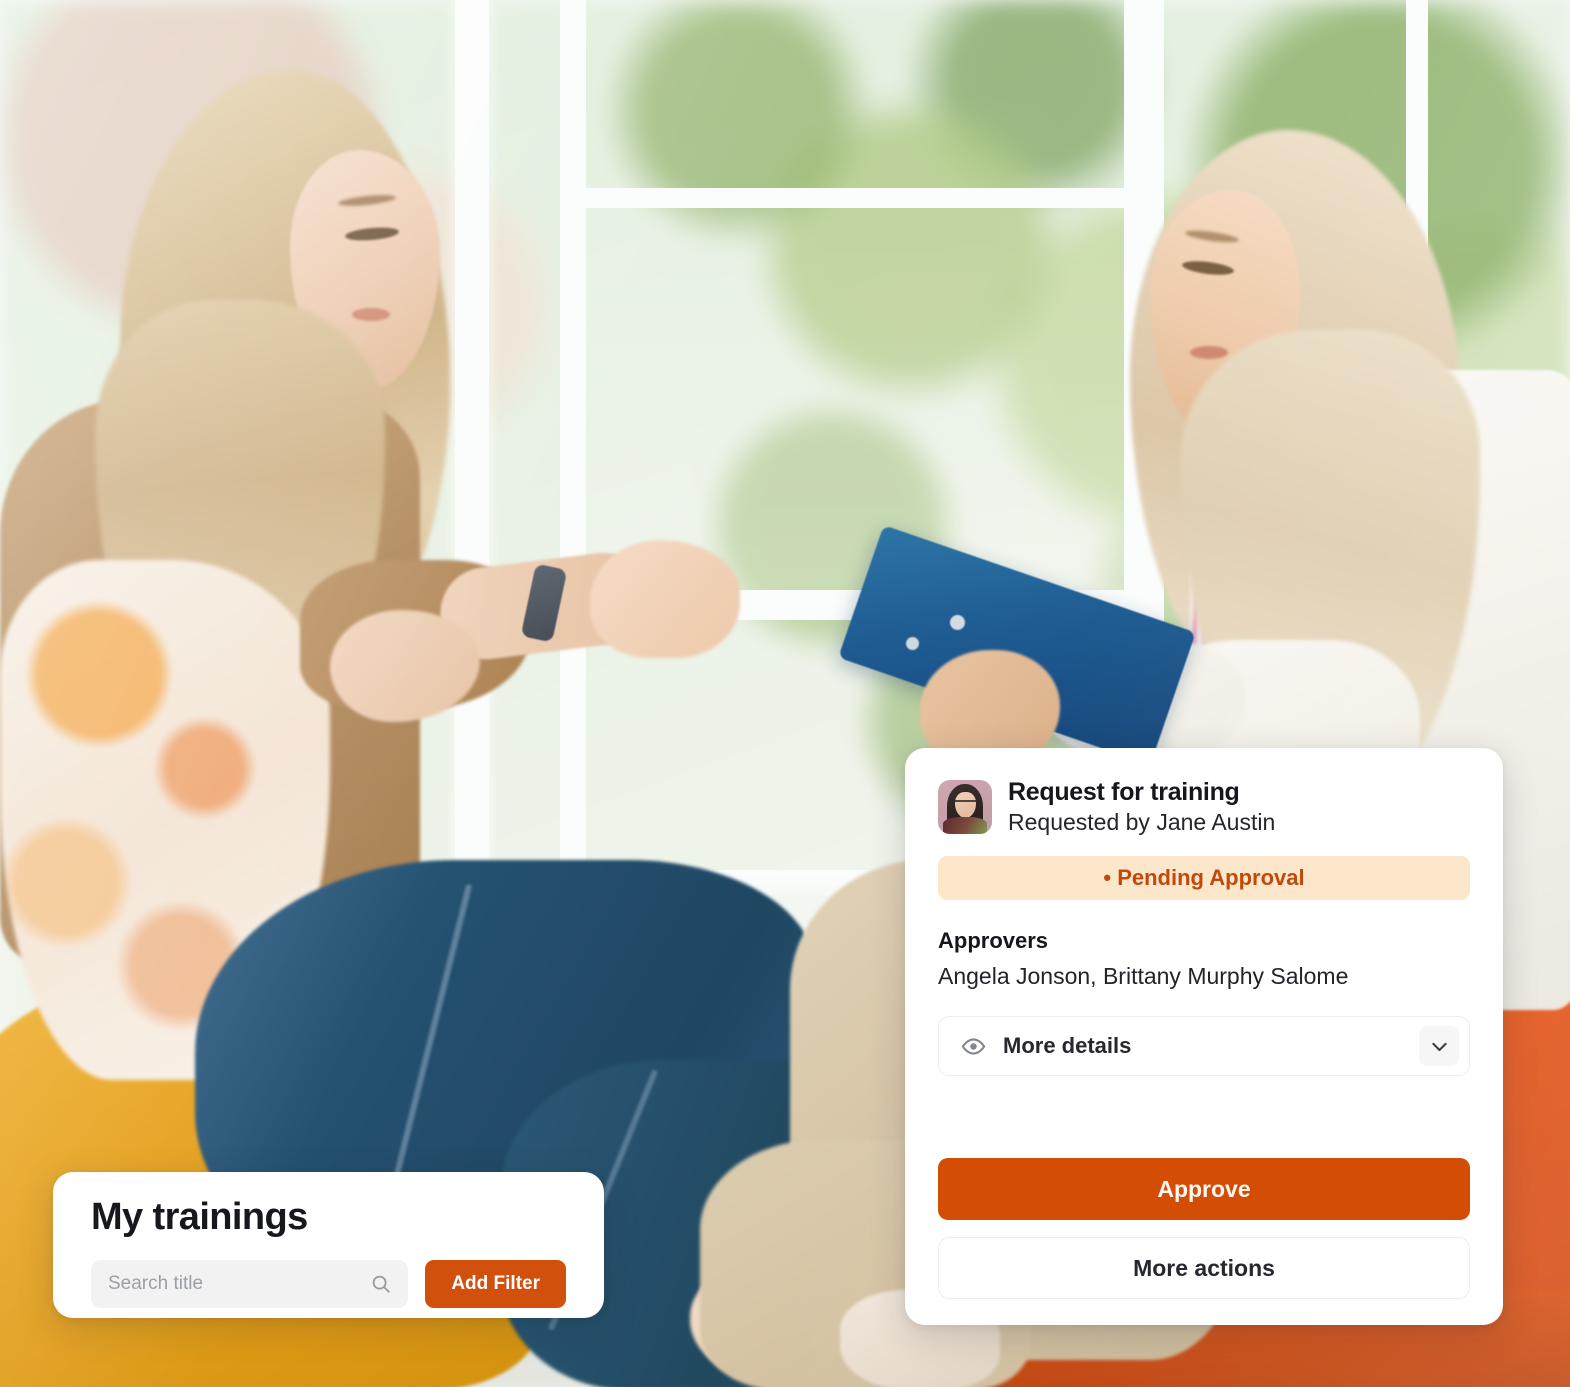 The width and height of the screenshot is (1570, 1387). What do you see at coordinates (993, 940) in the screenshot?
I see `approvers-label: Approvers` at bounding box center [993, 940].